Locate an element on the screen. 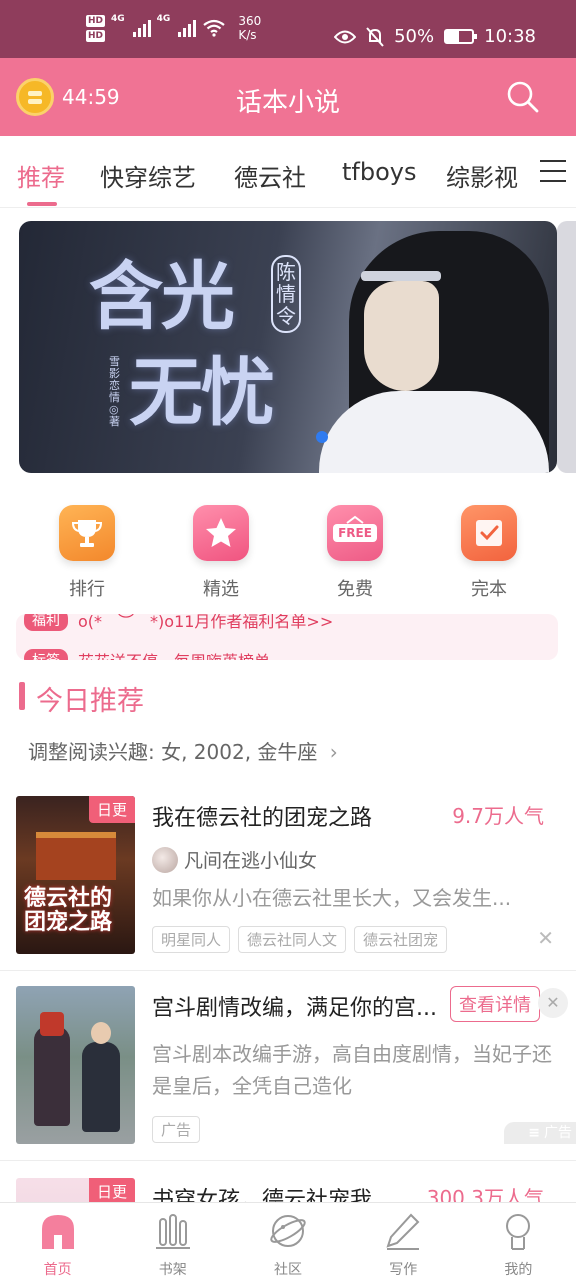 This screenshot has width=576, height=1280. nav-home: 首页 is located at coordinates (57, 1241).